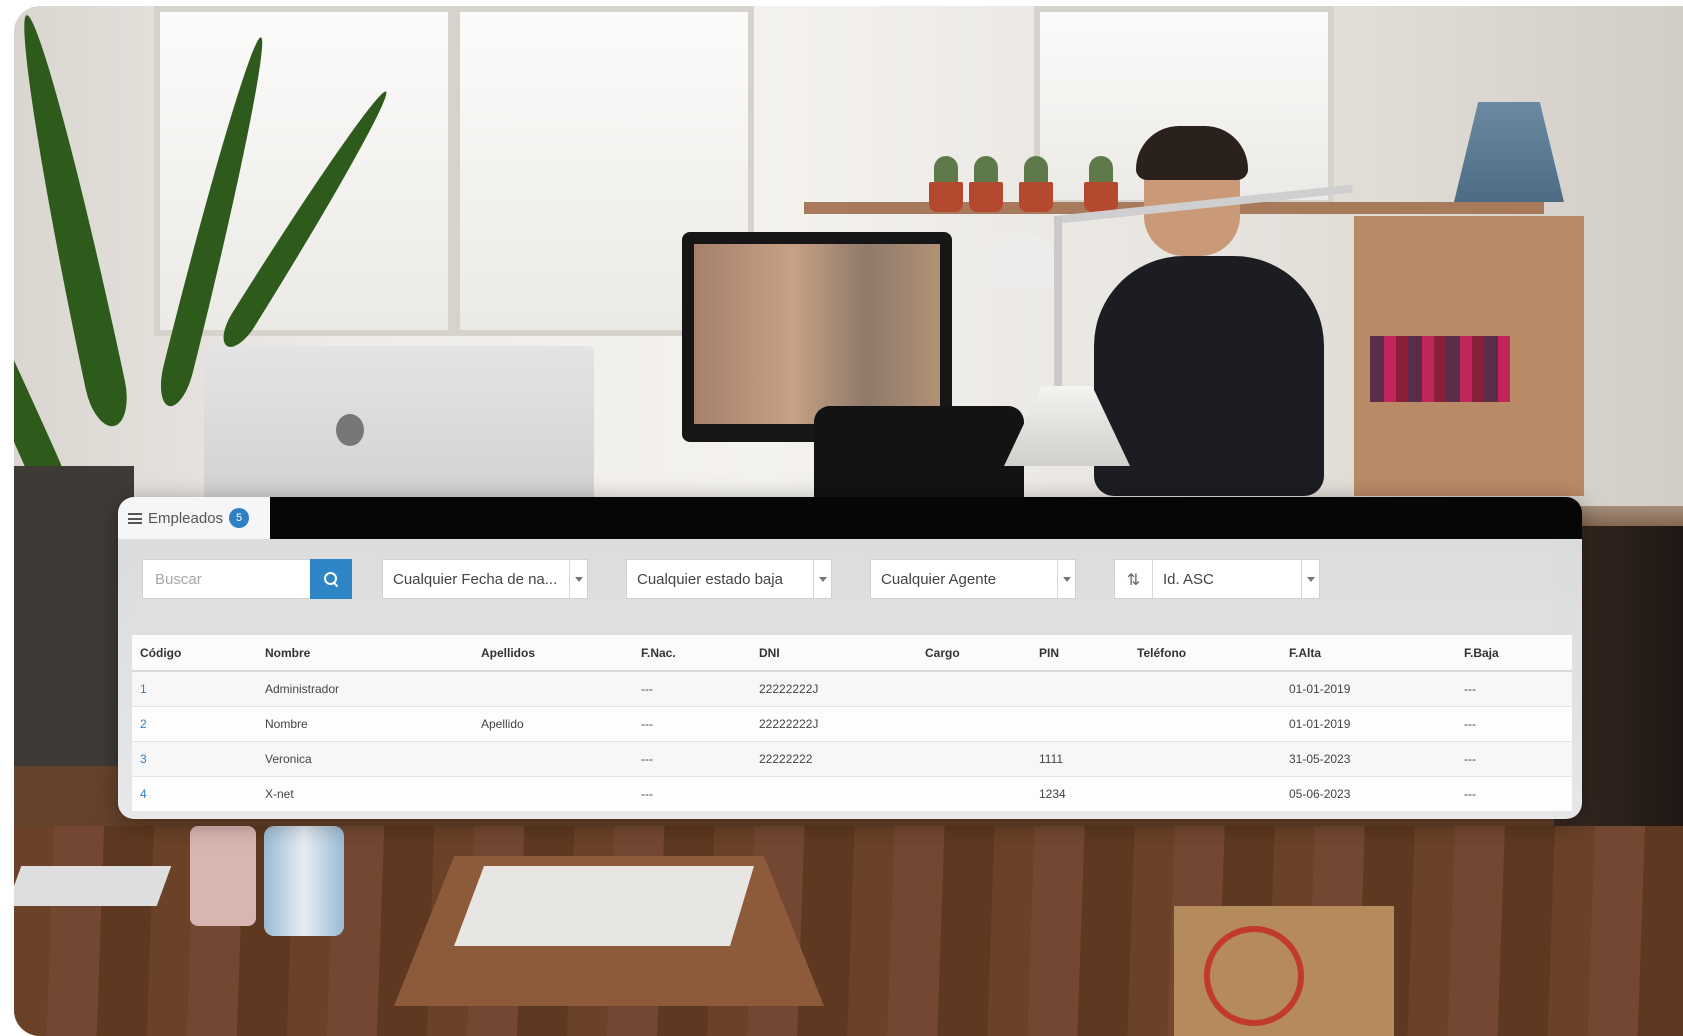 The width and height of the screenshot is (1683, 1036). Describe the element at coordinates (1205, 653) in the screenshot. I see `column-header: Teléfono` at that location.